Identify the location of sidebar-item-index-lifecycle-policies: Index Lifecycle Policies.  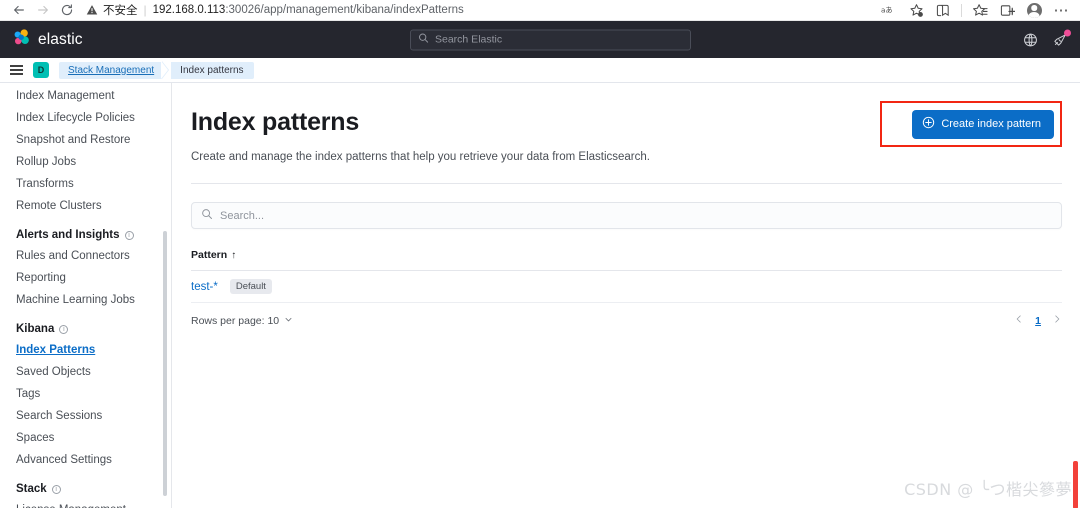
(85, 118).